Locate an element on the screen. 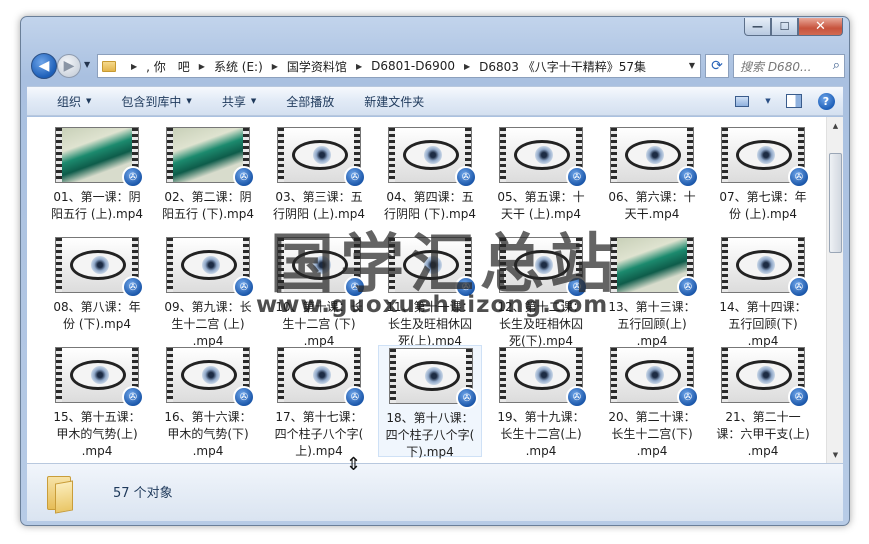 The width and height of the screenshot is (869, 544). address-dropdown-icon: ▼ is located at coordinates (692, 65).